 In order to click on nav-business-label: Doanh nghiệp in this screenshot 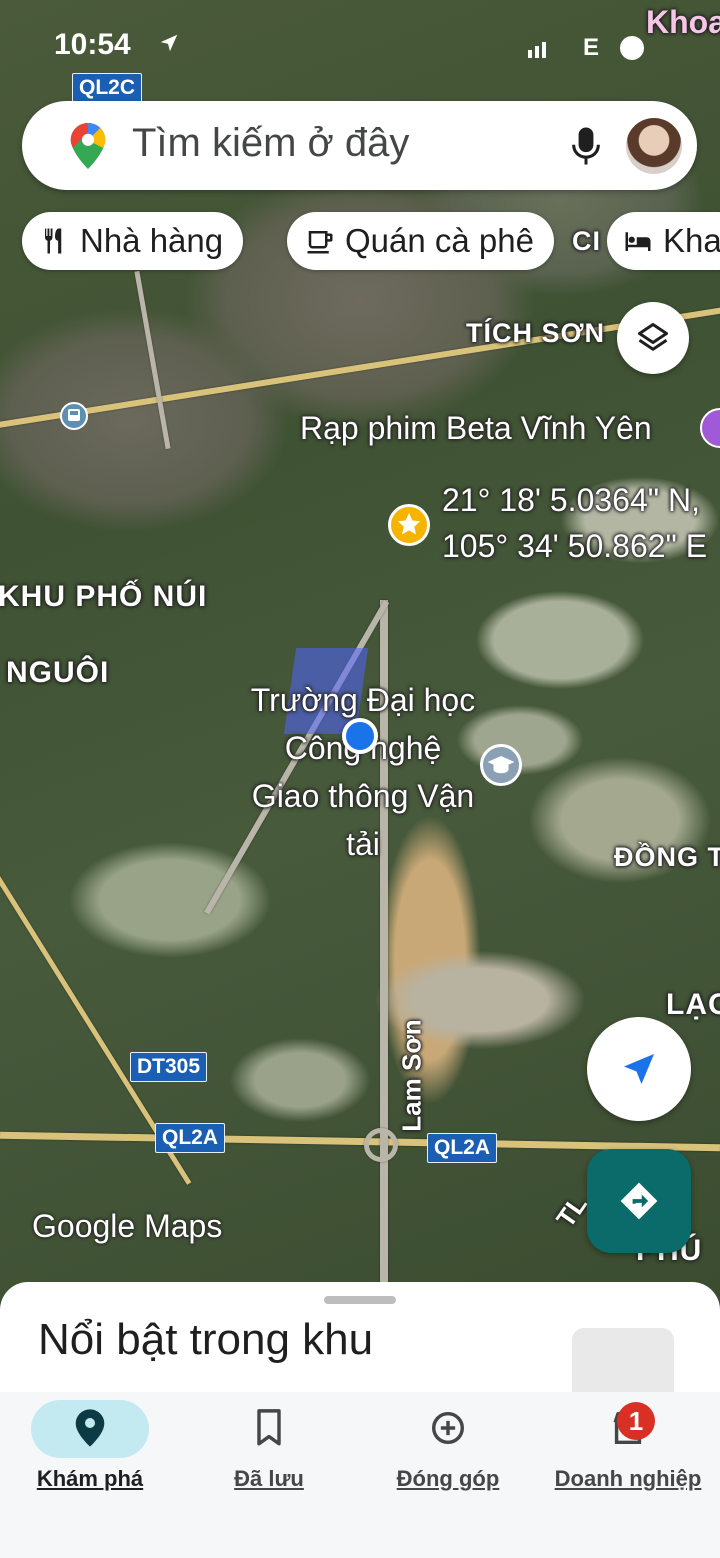, I will do `click(628, 1478)`.